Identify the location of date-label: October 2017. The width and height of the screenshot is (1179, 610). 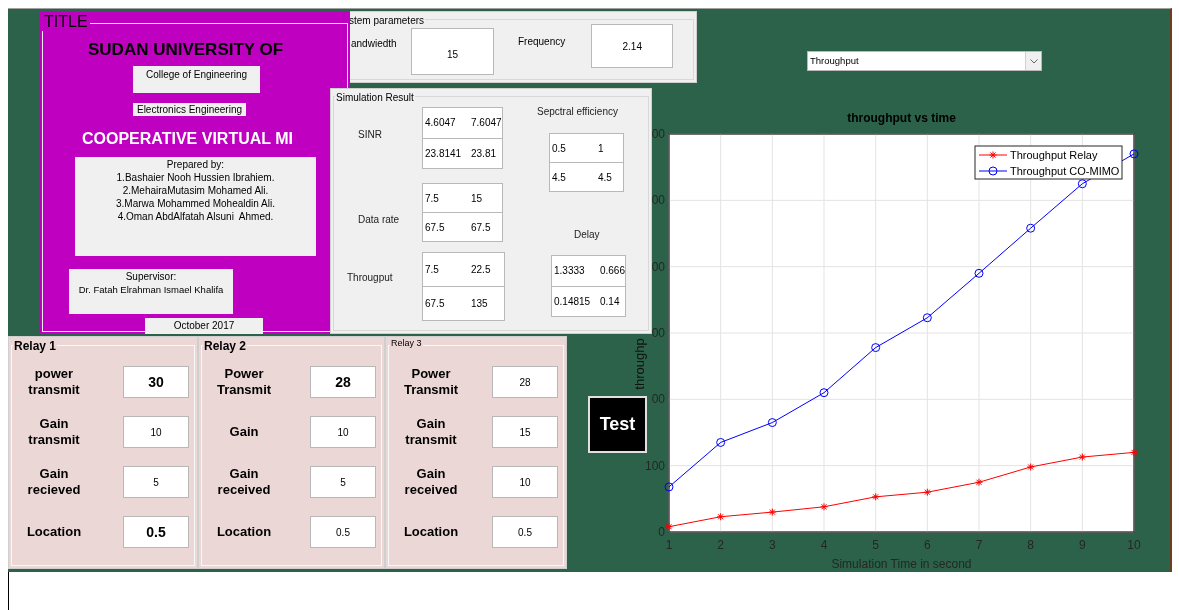
(204, 326).